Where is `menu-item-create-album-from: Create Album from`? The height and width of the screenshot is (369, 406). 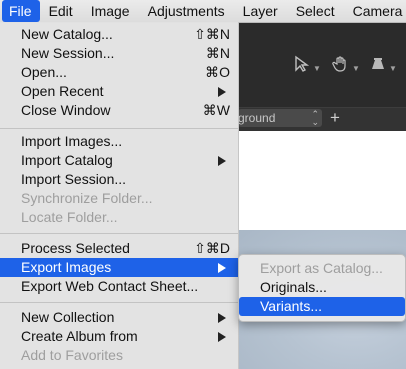
menu-item-create-album-from: Create Album from is located at coordinates (119, 336).